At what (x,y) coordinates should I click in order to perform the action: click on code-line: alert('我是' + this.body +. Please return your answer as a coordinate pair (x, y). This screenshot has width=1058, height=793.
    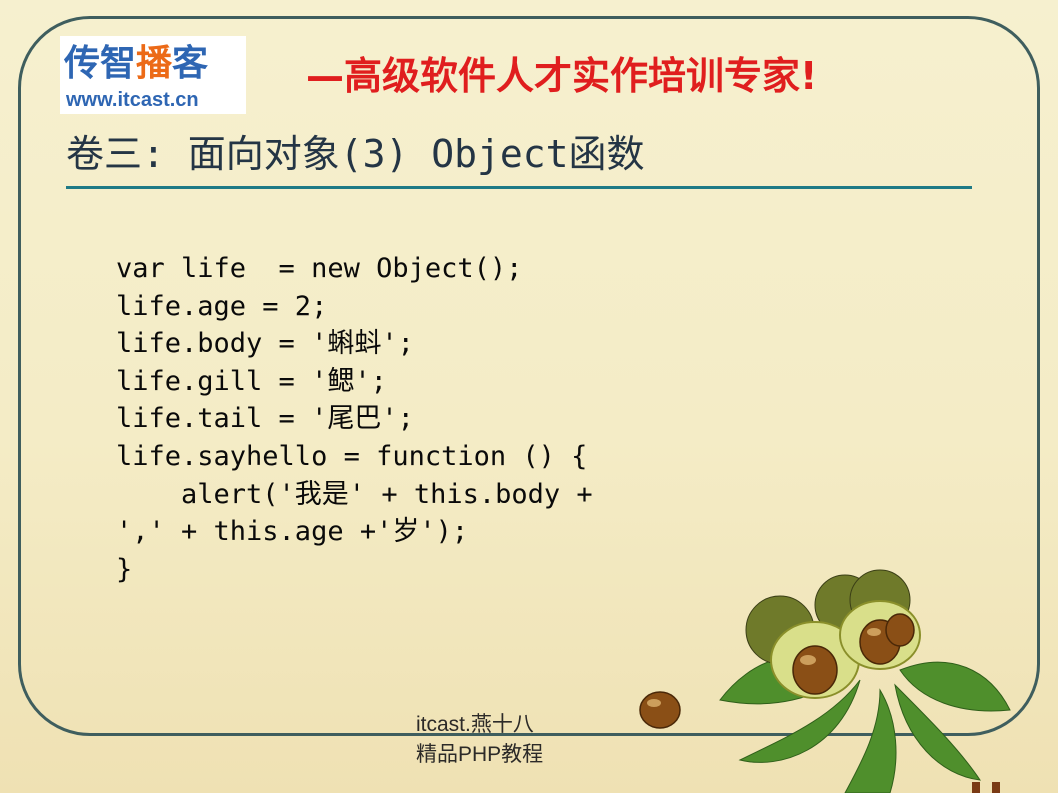
    Looking at the image, I should click on (354, 494).